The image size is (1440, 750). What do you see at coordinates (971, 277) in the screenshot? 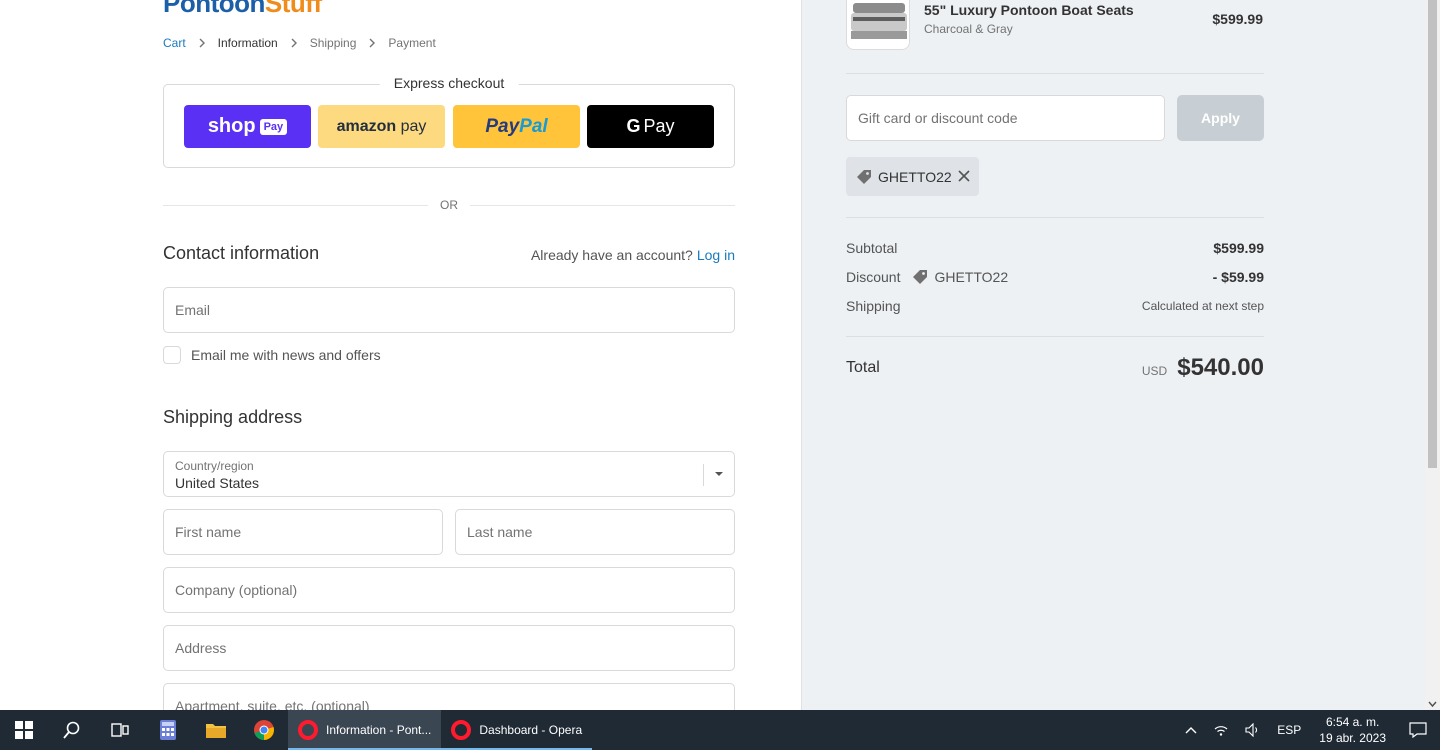
I see `discount-code: GHETTO22` at bounding box center [971, 277].